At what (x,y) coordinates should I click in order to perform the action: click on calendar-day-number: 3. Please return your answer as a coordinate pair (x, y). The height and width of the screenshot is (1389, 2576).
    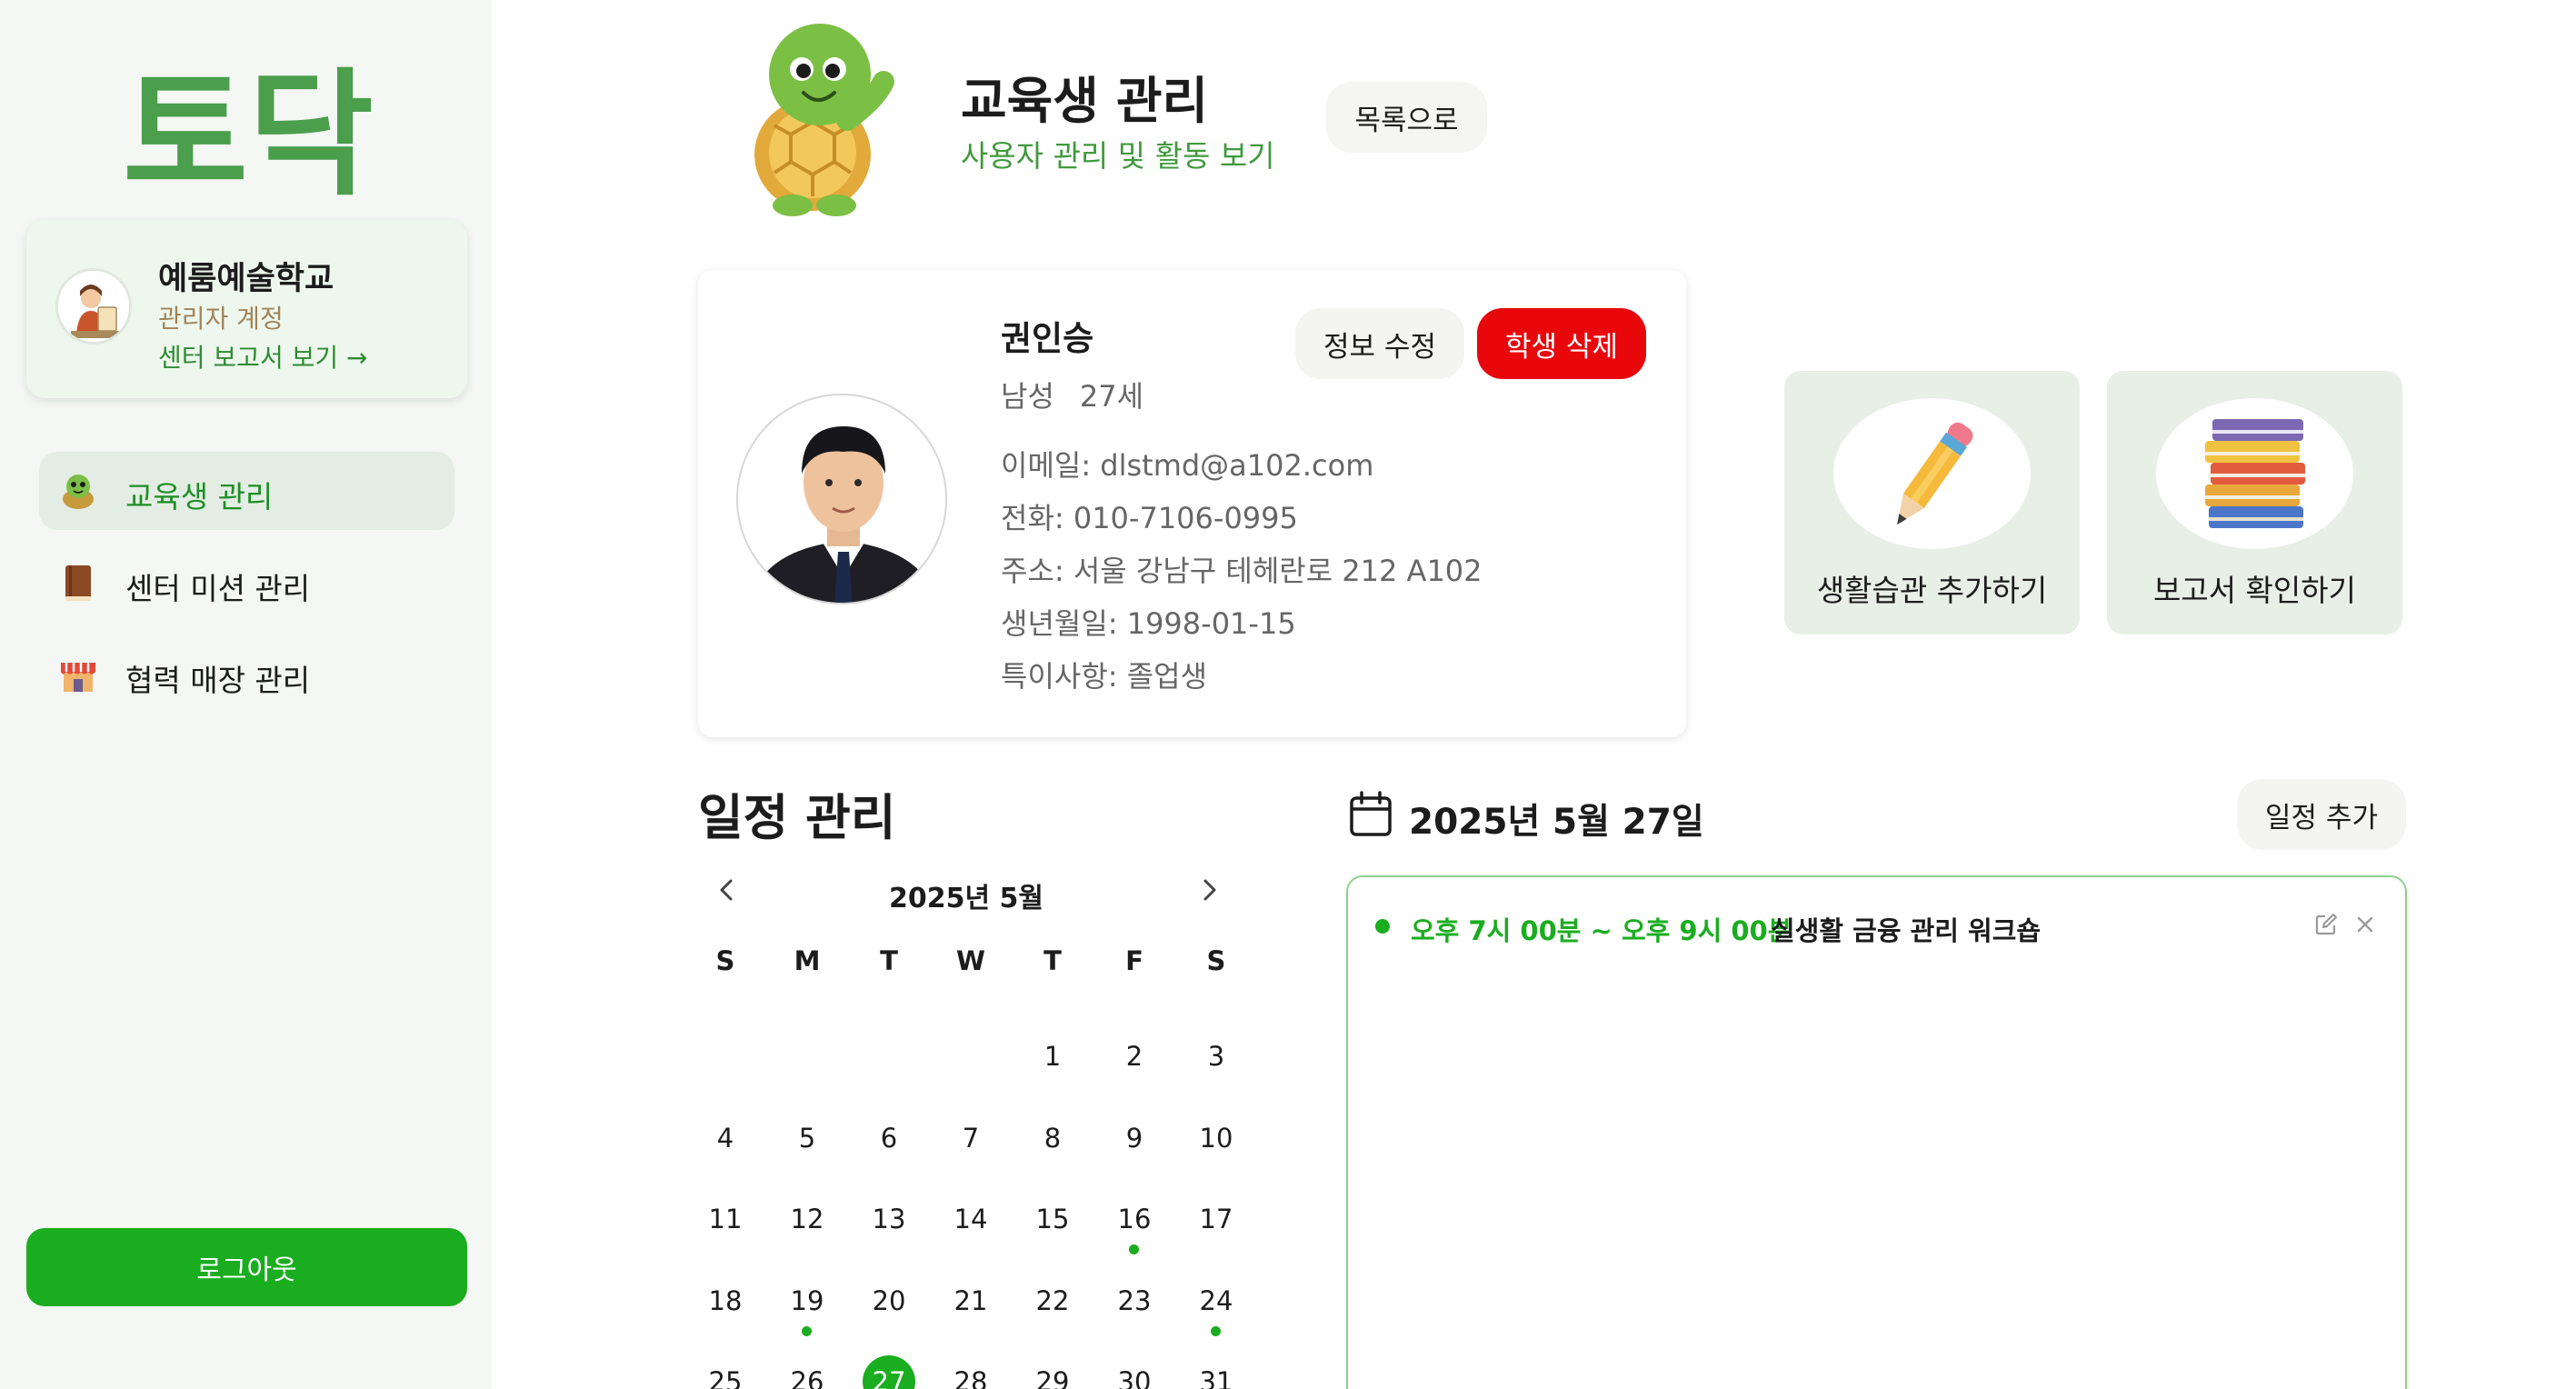
    Looking at the image, I should click on (1216, 1057).